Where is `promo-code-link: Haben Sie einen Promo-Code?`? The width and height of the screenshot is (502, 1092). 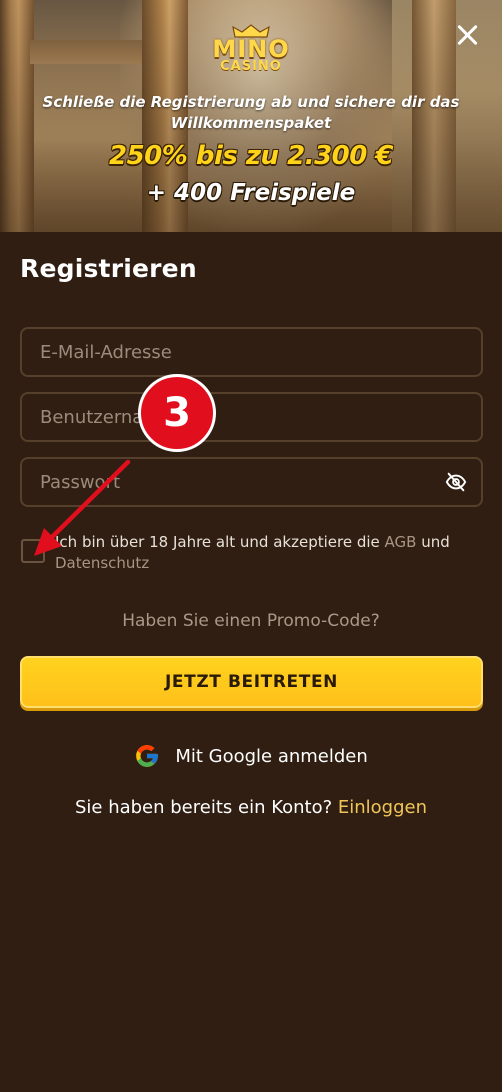 promo-code-link: Haben Sie einen Promo-Code? is located at coordinates (251, 621).